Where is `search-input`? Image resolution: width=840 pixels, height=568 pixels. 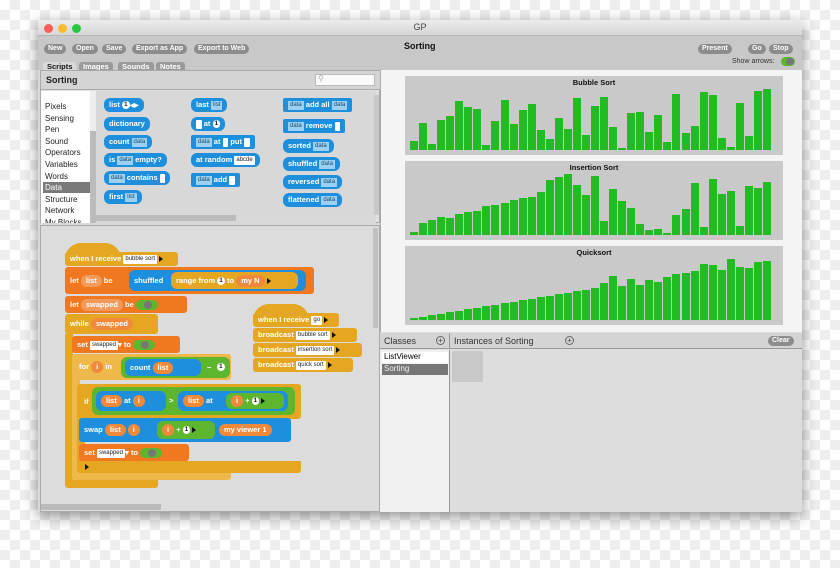
search-input is located at coordinates (345, 80).